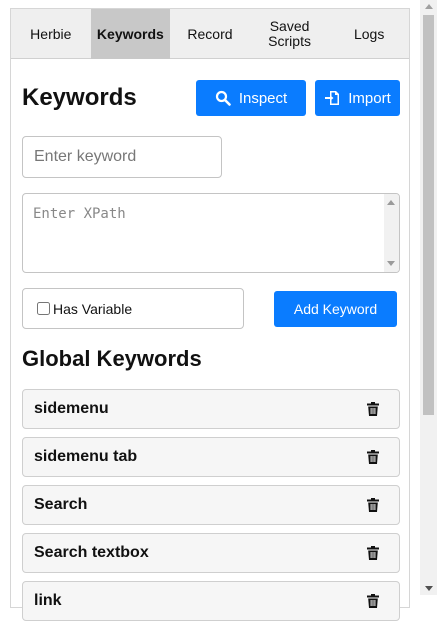 Image resolution: width=437 pixels, height=629 pixels. What do you see at coordinates (71, 408) in the screenshot?
I see `keyword-label: sidemenu` at bounding box center [71, 408].